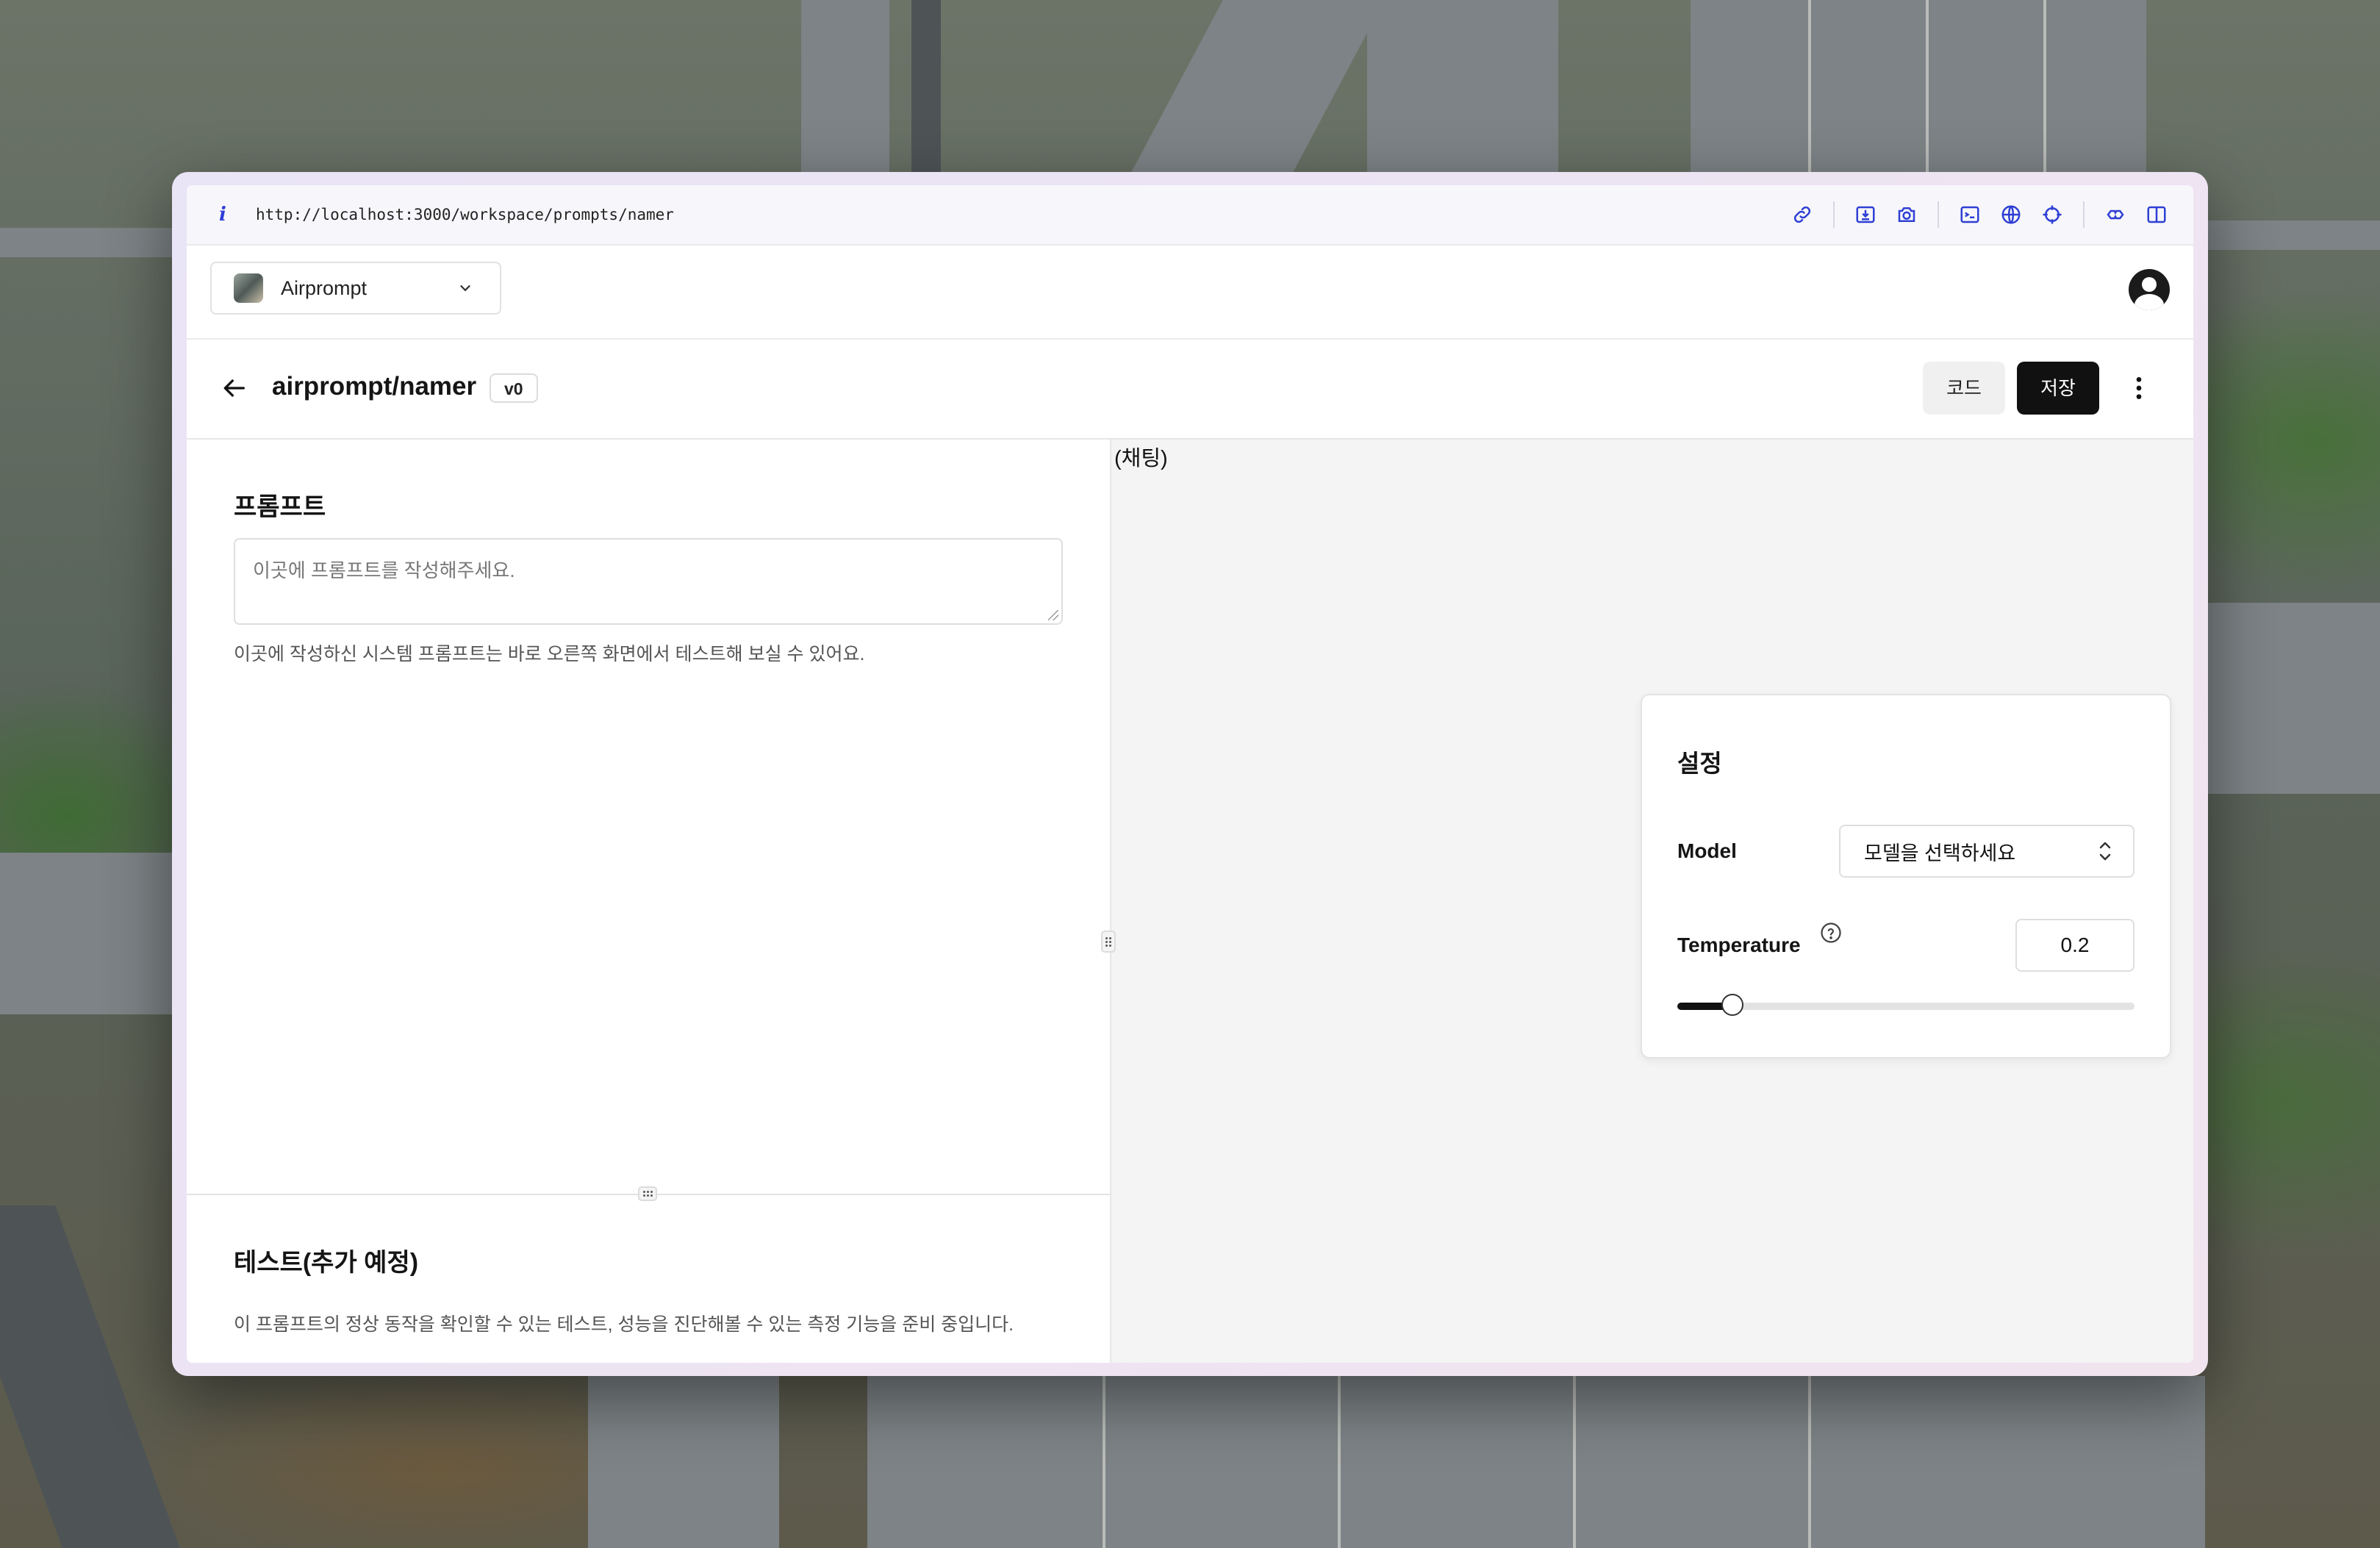  I want to click on workspace-name: Airprompt, so click(325, 287).